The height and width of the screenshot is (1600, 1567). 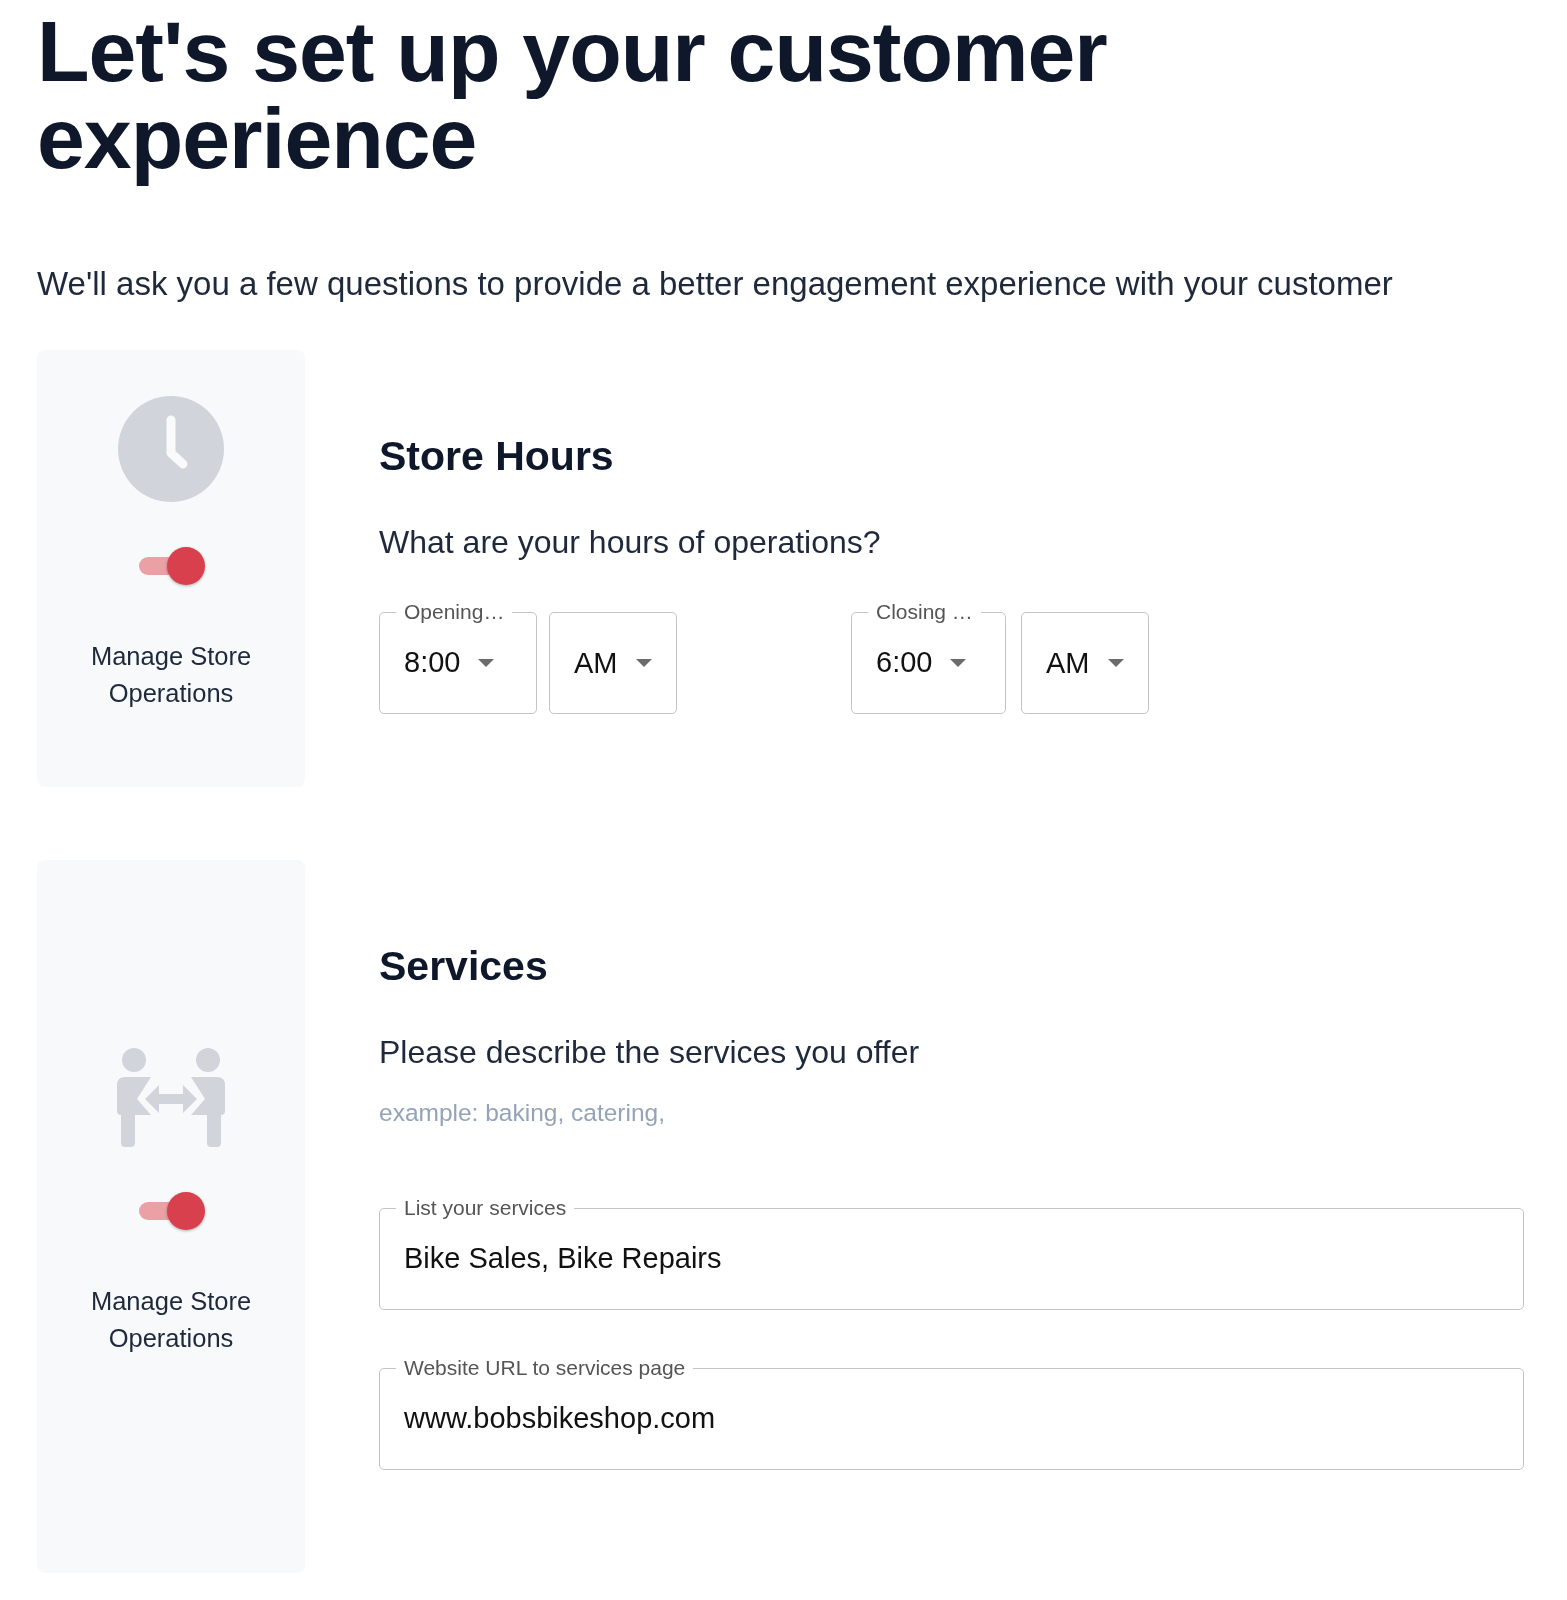 I want to click on section-question: Please describe the services you offer, so click(x=650, y=1052).